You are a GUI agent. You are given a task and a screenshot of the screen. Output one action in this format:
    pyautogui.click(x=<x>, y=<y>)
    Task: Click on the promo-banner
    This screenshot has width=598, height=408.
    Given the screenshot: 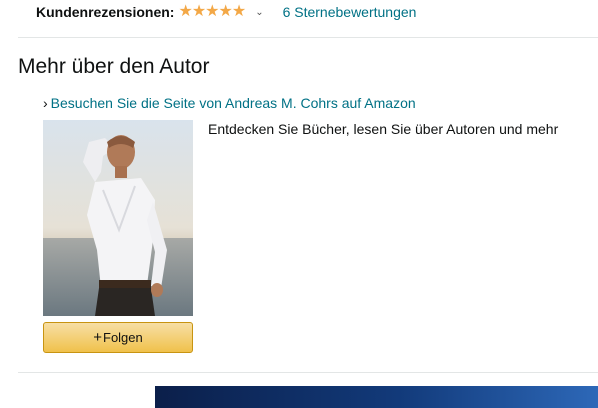 What is the action you would take?
    pyautogui.click(x=376, y=397)
    